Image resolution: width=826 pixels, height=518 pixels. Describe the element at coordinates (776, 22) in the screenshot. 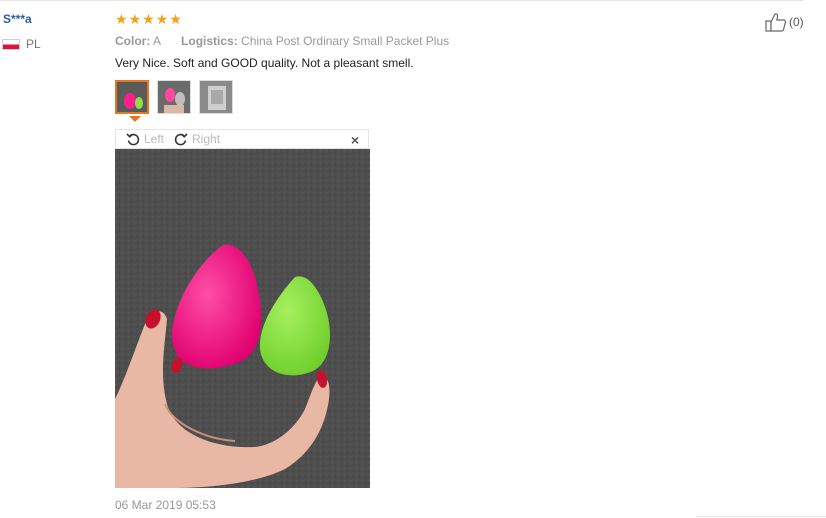

I see `thumbs-up-icon` at that location.